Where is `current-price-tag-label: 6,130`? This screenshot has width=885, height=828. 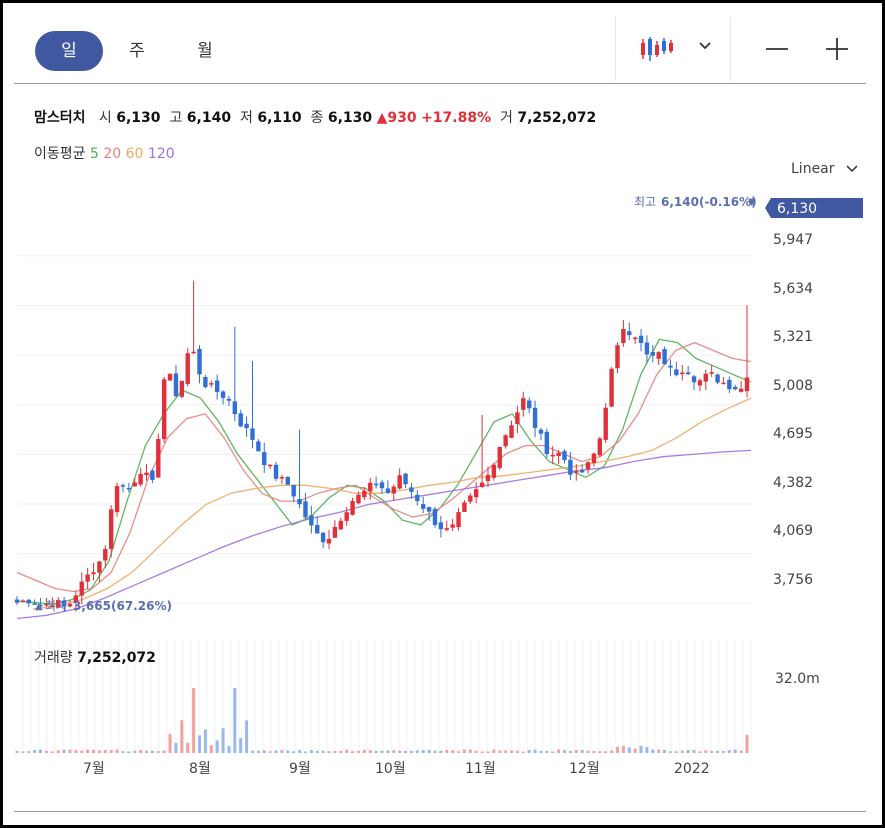 current-price-tag-label: 6,130 is located at coordinates (797, 209).